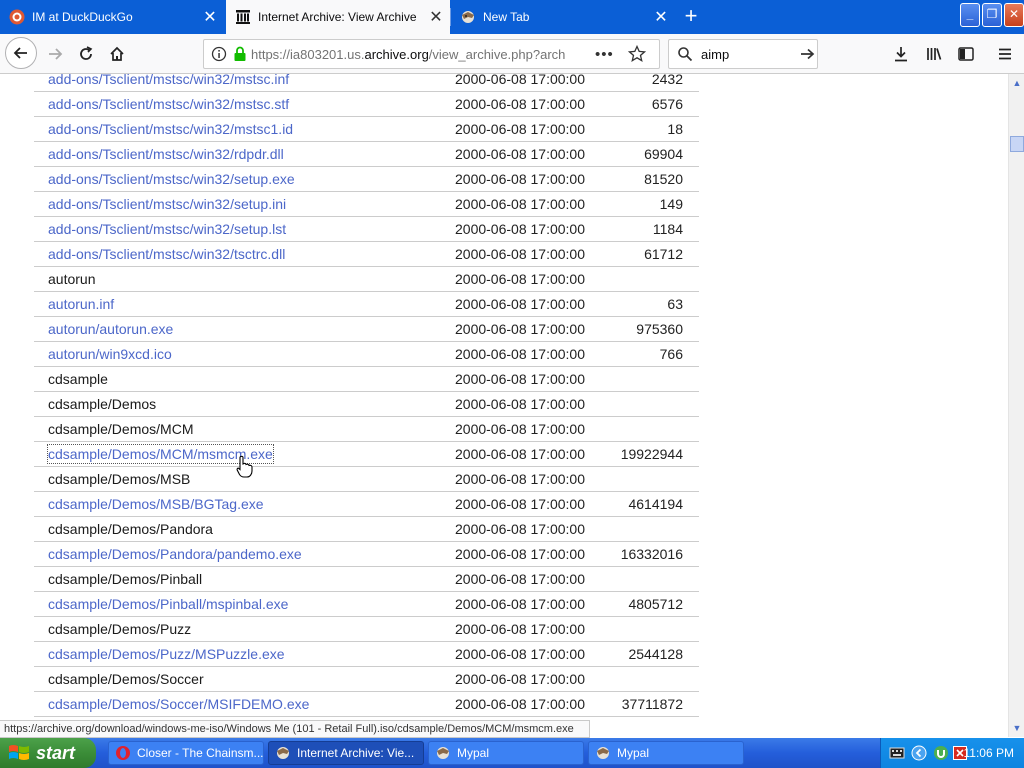 This screenshot has width=1024, height=768. Describe the element at coordinates (171, 179) in the screenshot. I see `file-link: add-ons/Tsclient/mstsc/win32/setup.exe` at that location.